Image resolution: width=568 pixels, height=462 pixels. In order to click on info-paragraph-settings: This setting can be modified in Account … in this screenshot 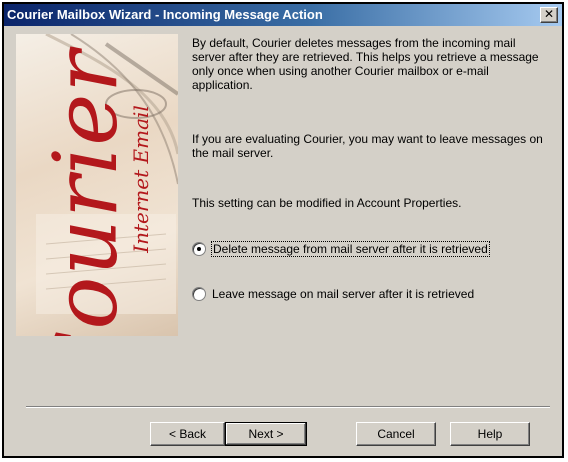, I will do `click(327, 203)`.